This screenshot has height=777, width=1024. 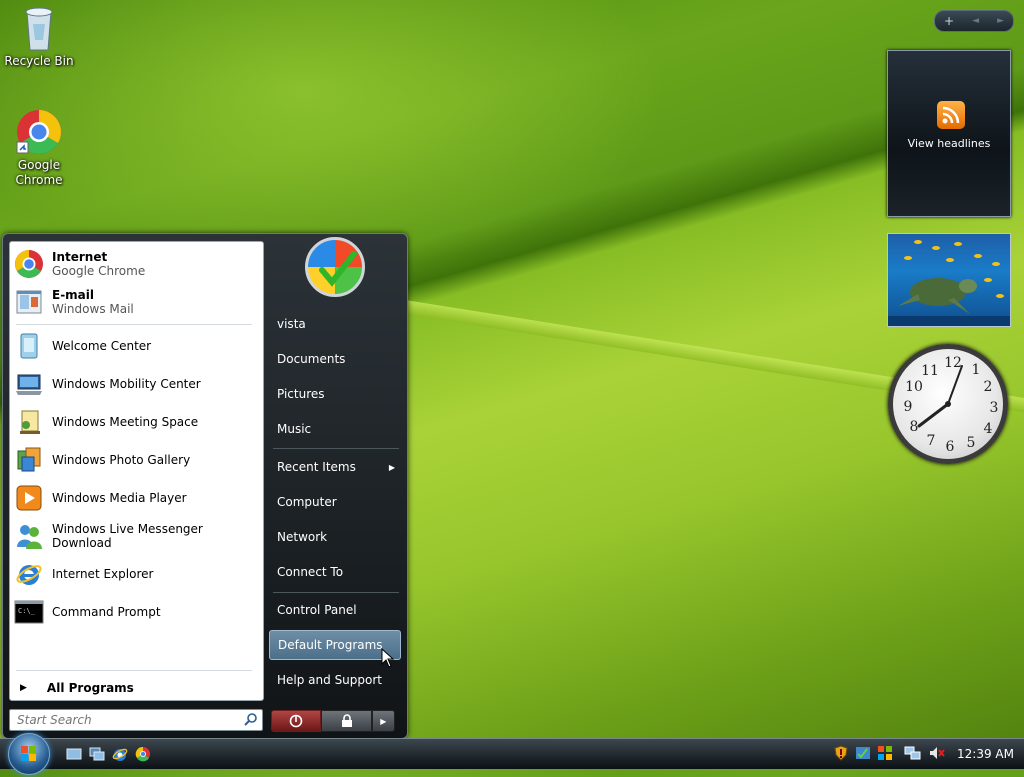 I want to click on pinned-internet: Internet Google Chrome, so click(x=136, y=264).